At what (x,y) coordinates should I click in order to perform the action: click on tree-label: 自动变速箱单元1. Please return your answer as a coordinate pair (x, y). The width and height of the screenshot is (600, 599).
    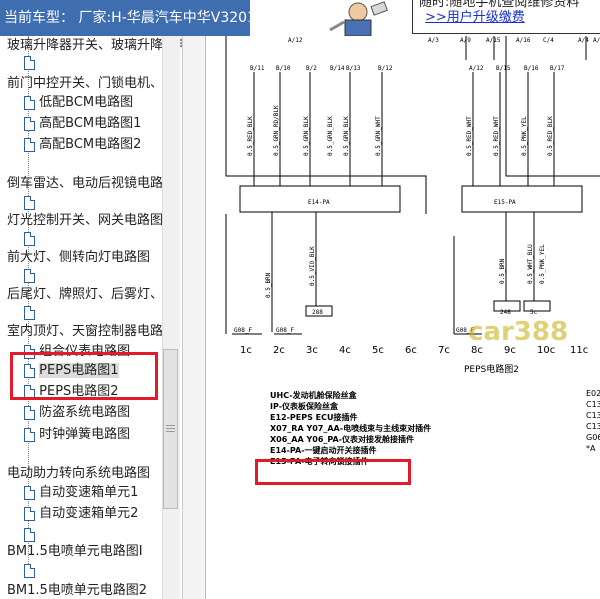
    Looking at the image, I should click on (89, 492).